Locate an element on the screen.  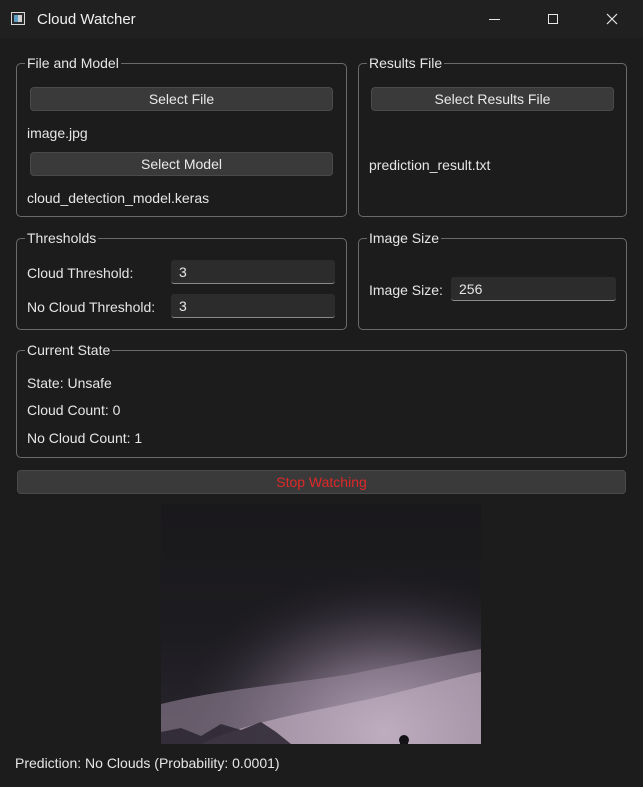
no-cloud-count-text: No Cloud Count: 1 is located at coordinates (85, 438).